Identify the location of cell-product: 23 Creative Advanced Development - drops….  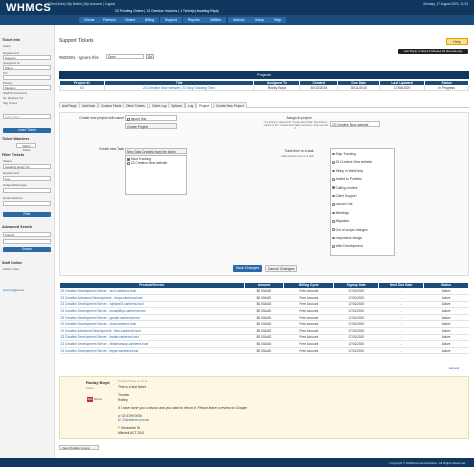
(152, 298).